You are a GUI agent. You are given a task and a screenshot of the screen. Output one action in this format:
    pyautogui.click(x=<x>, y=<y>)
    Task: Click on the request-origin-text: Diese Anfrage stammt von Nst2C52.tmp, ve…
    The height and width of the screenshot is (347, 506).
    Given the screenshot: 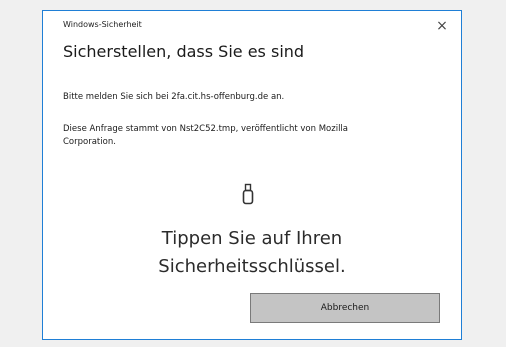 What is the action you would take?
    pyautogui.click(x=205, y=135)
    